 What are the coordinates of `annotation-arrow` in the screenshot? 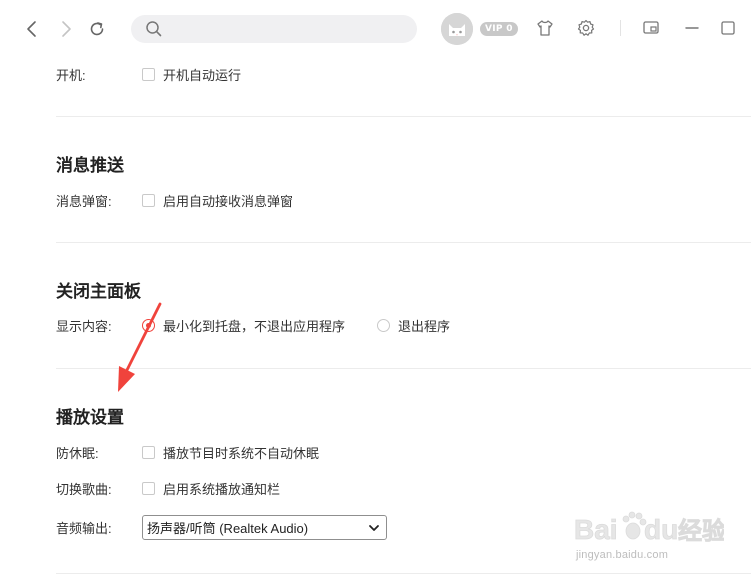 It's located at (140, 347).